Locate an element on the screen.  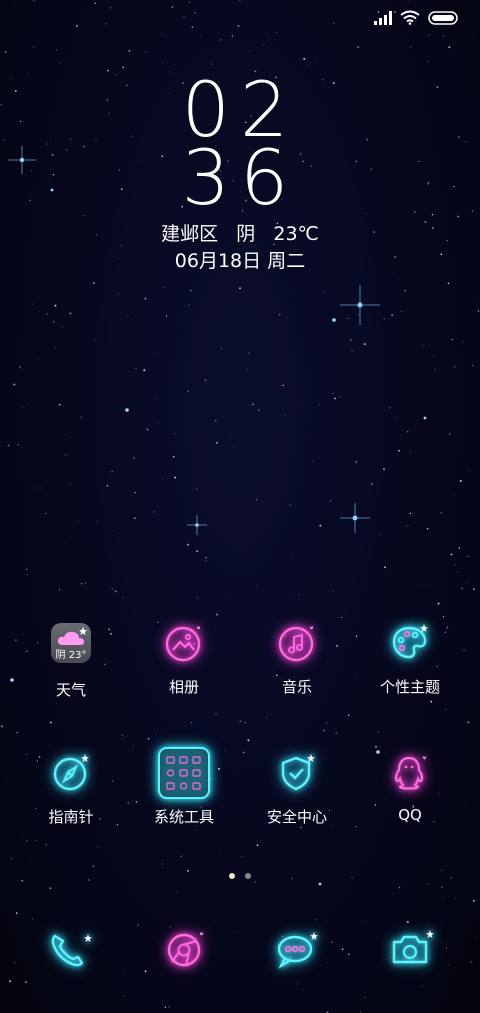
lock-clock: 02 36 is located at coordinates (240, 147).